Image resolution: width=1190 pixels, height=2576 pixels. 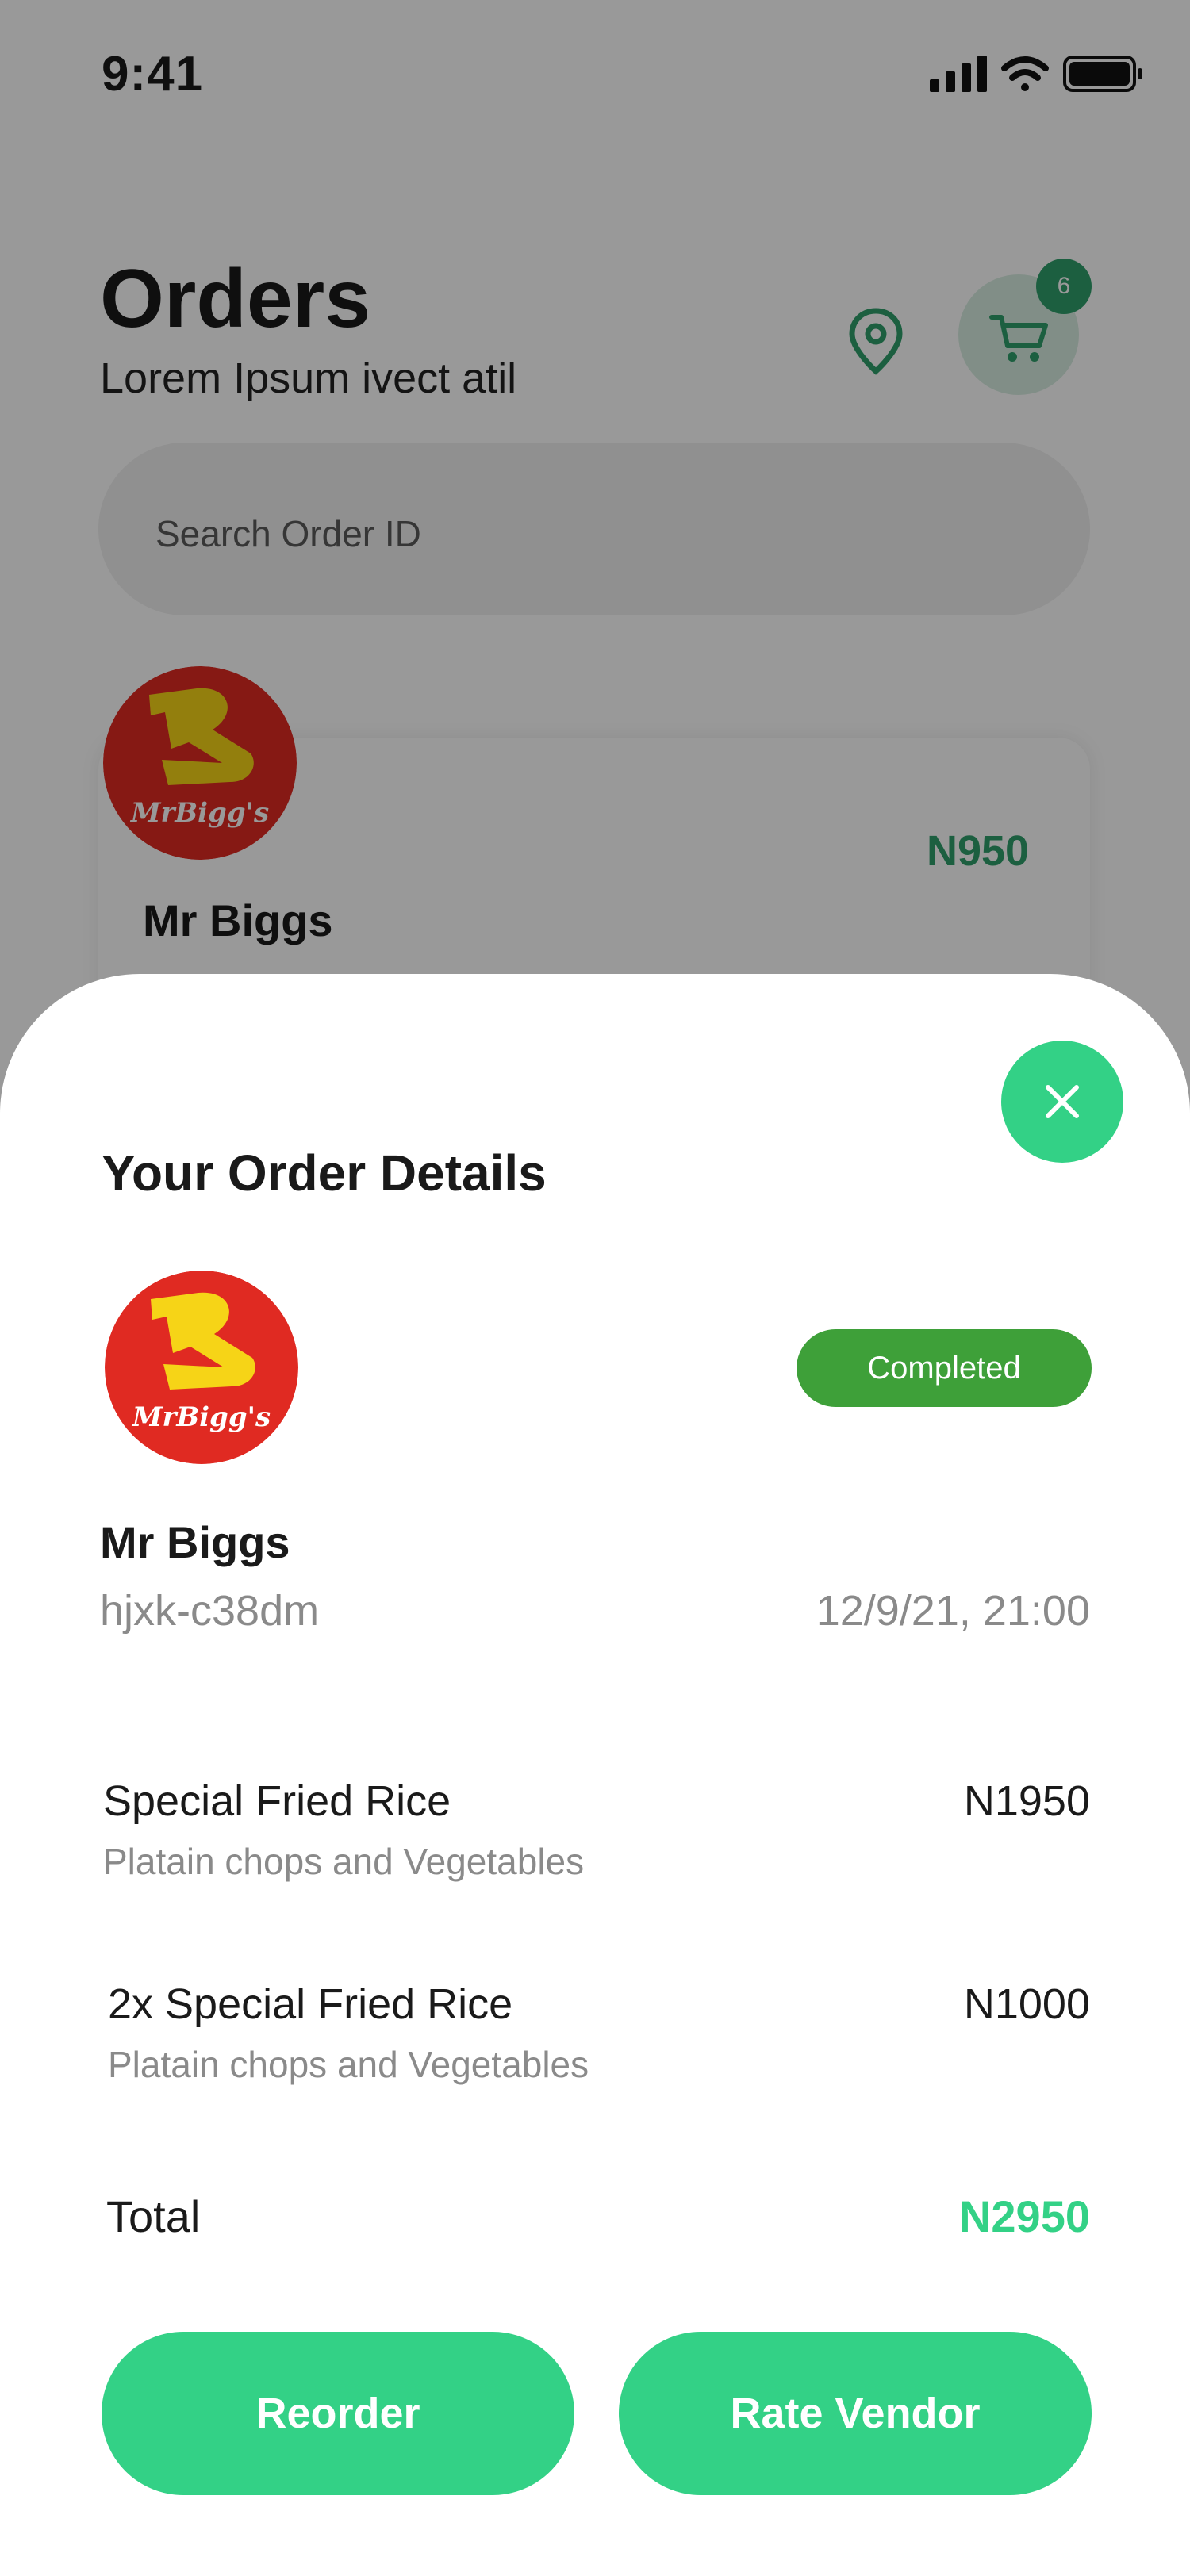 I want to click on rate-vendor-button: Rate Vendor, so click(x=855, y=2413).